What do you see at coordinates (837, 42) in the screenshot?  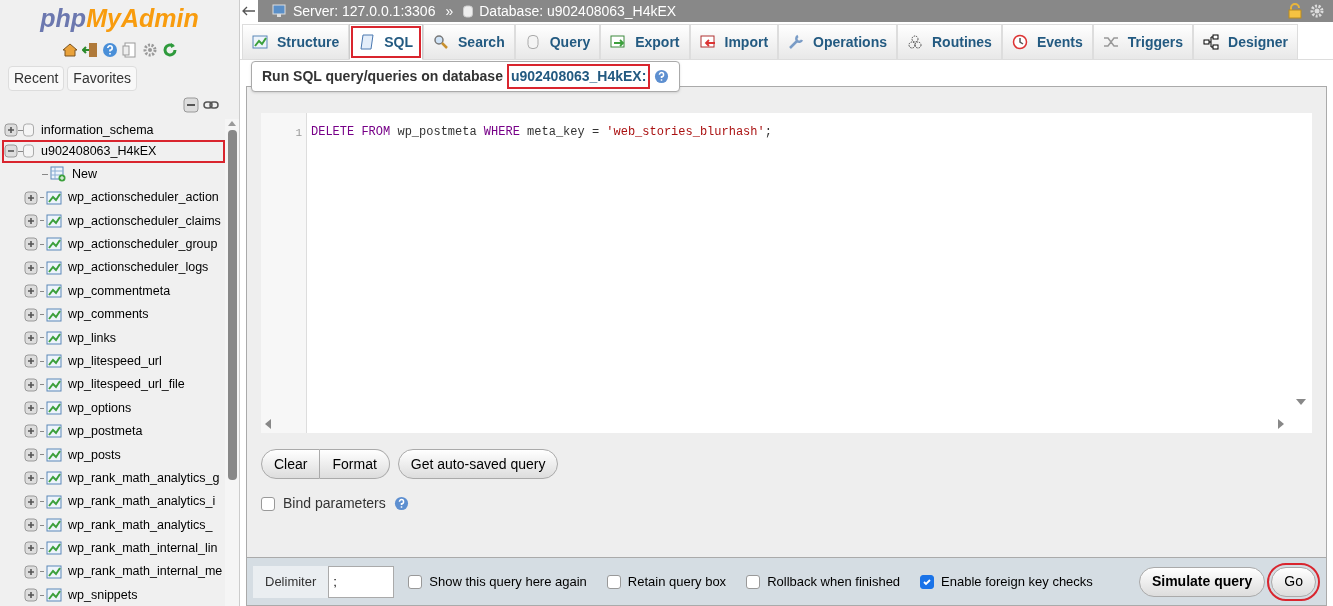 I see `tab: Operations` at bounding box center [837, 42].